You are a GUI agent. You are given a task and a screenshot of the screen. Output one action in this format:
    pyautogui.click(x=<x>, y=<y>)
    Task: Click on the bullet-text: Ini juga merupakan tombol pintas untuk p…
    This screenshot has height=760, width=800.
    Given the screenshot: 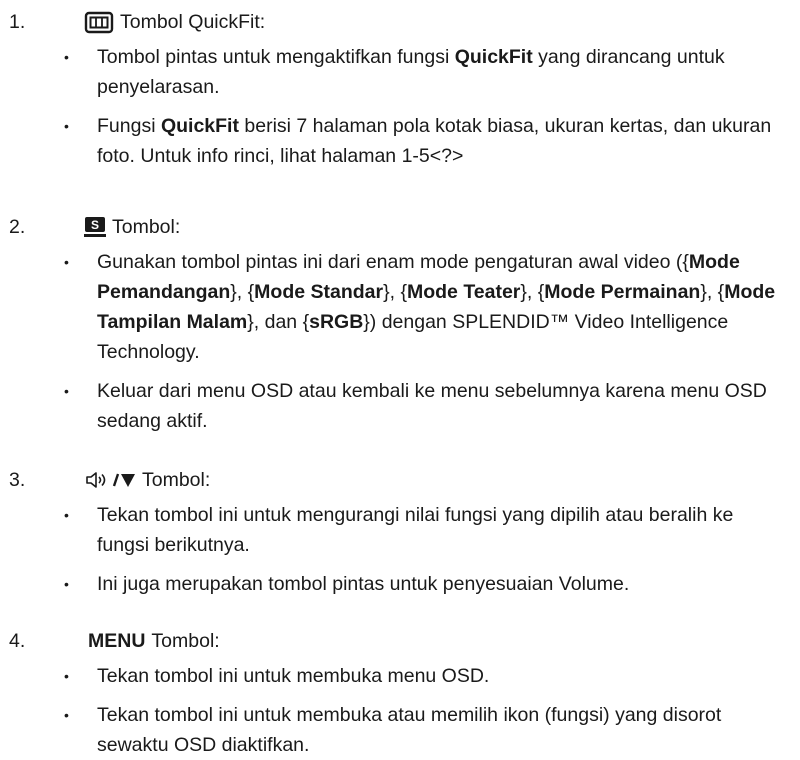 What is the action you would take?
    pyautogui.click(x=363, y=584)
    